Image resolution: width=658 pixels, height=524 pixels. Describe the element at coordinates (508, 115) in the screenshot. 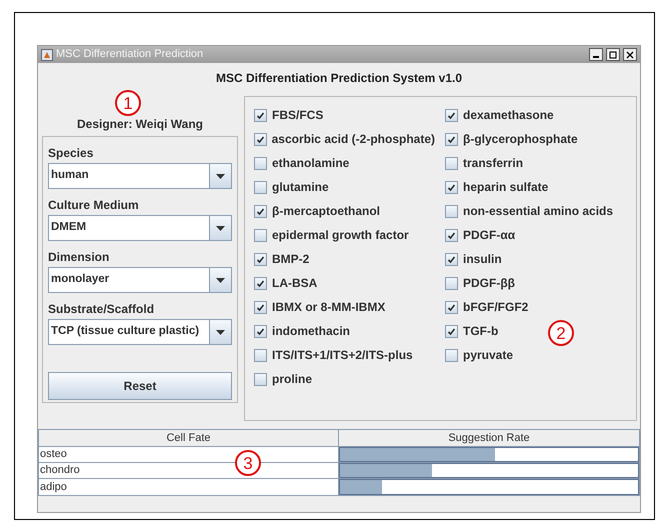

I see `checkbox-label: dexamethasone` at that location.